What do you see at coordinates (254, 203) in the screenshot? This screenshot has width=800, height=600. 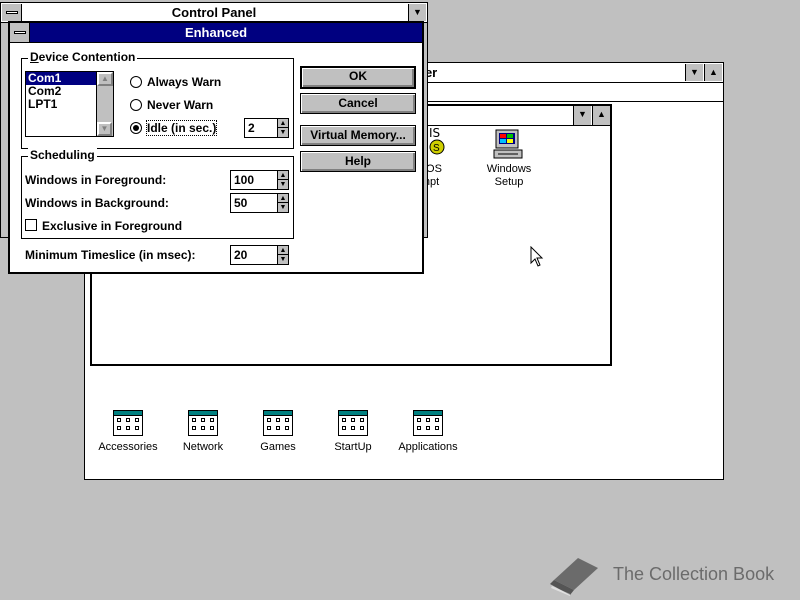 I see `background-input: 50` at bounding box center [254, 203].